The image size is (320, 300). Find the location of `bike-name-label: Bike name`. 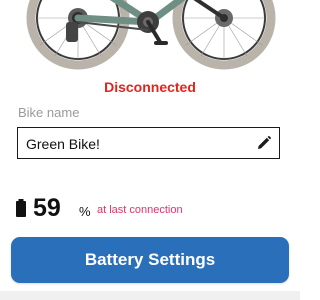

bike-name-label: Bike name is located at coordinates (49, 112).